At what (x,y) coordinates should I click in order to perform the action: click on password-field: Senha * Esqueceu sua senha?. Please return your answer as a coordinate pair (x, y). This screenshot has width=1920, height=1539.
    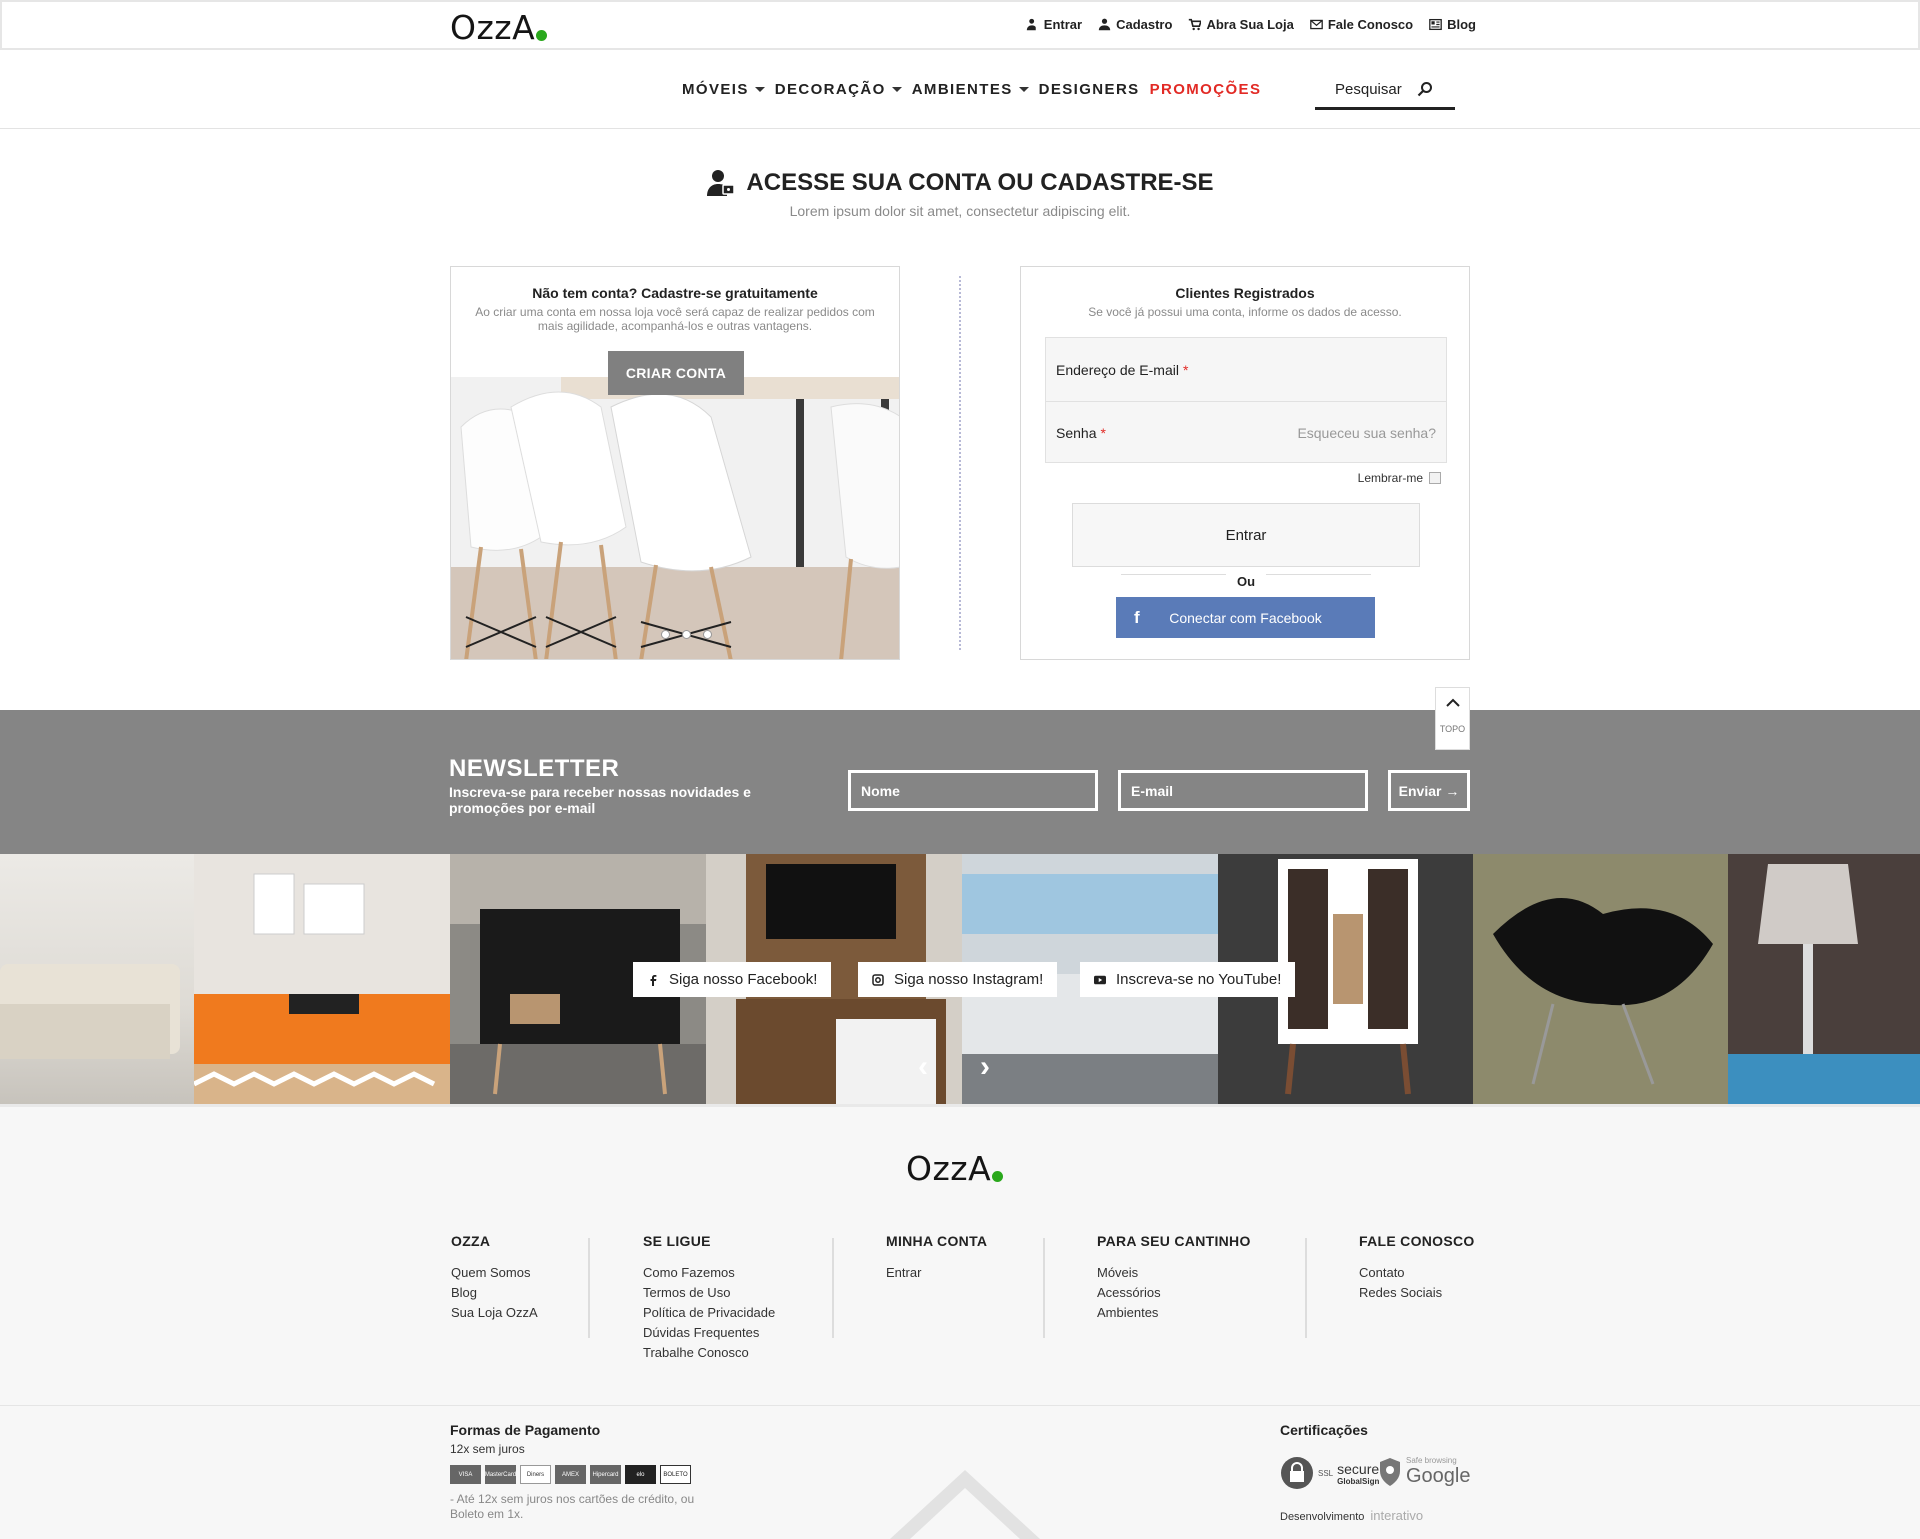
    Looking at the image, I should click on (1246, 432).